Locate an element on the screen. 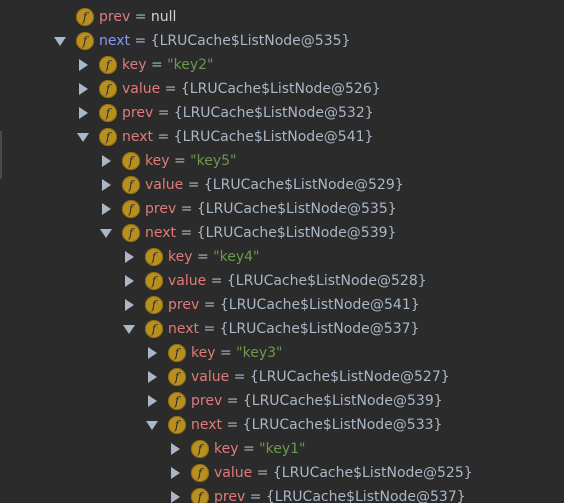 The width and height of the screenshot is (564, 503). variable-row: f prev = null is located at coordinates (282, 17).